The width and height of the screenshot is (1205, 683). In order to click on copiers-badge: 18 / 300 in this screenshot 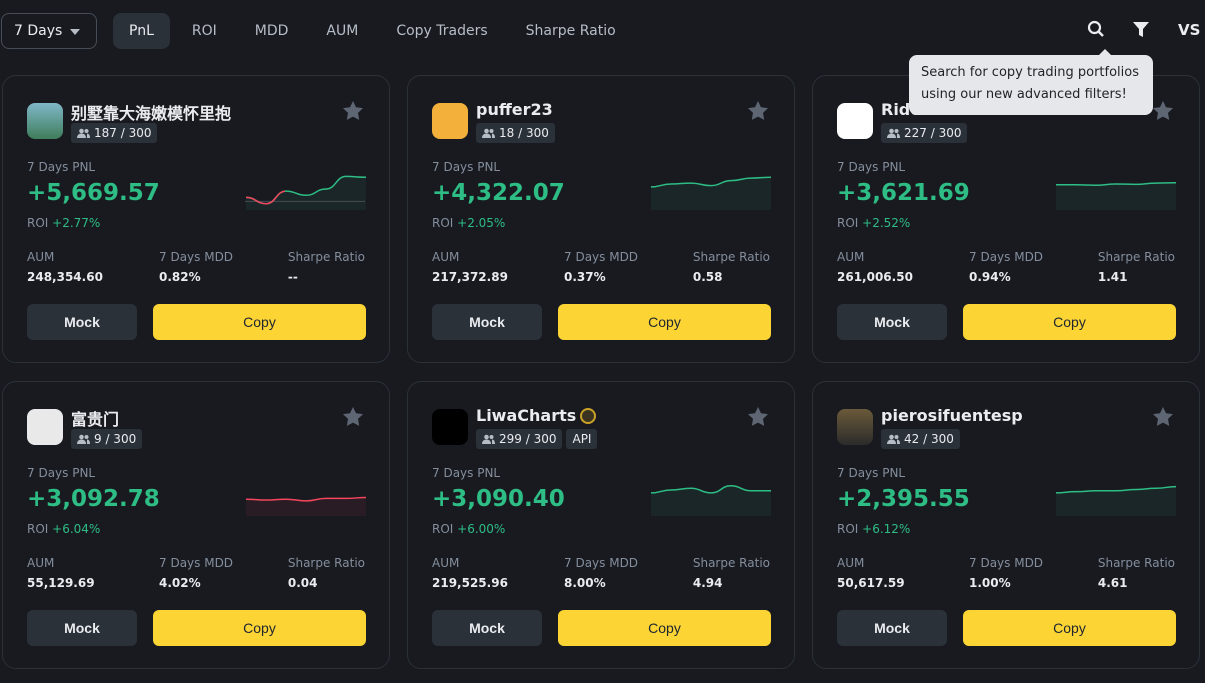, I will do `click(515, 133)`.